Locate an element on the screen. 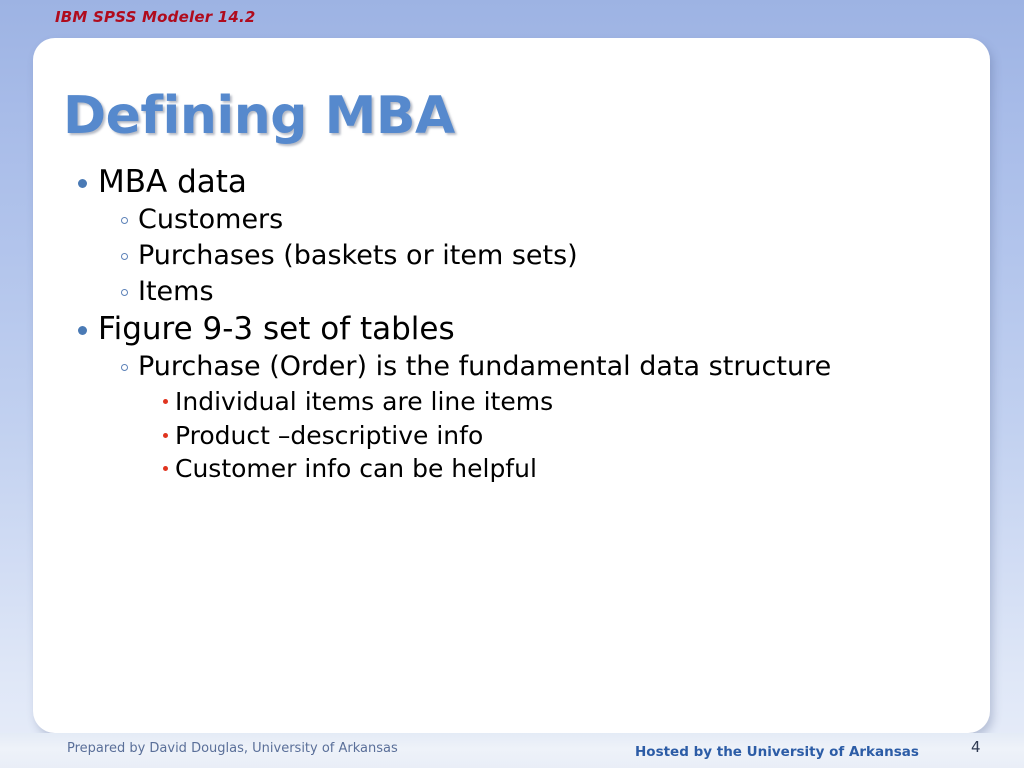 Image resolution: width=1024 pixels, height=768 pixels. bullet-item: Items is located at coordinates (517, 292).